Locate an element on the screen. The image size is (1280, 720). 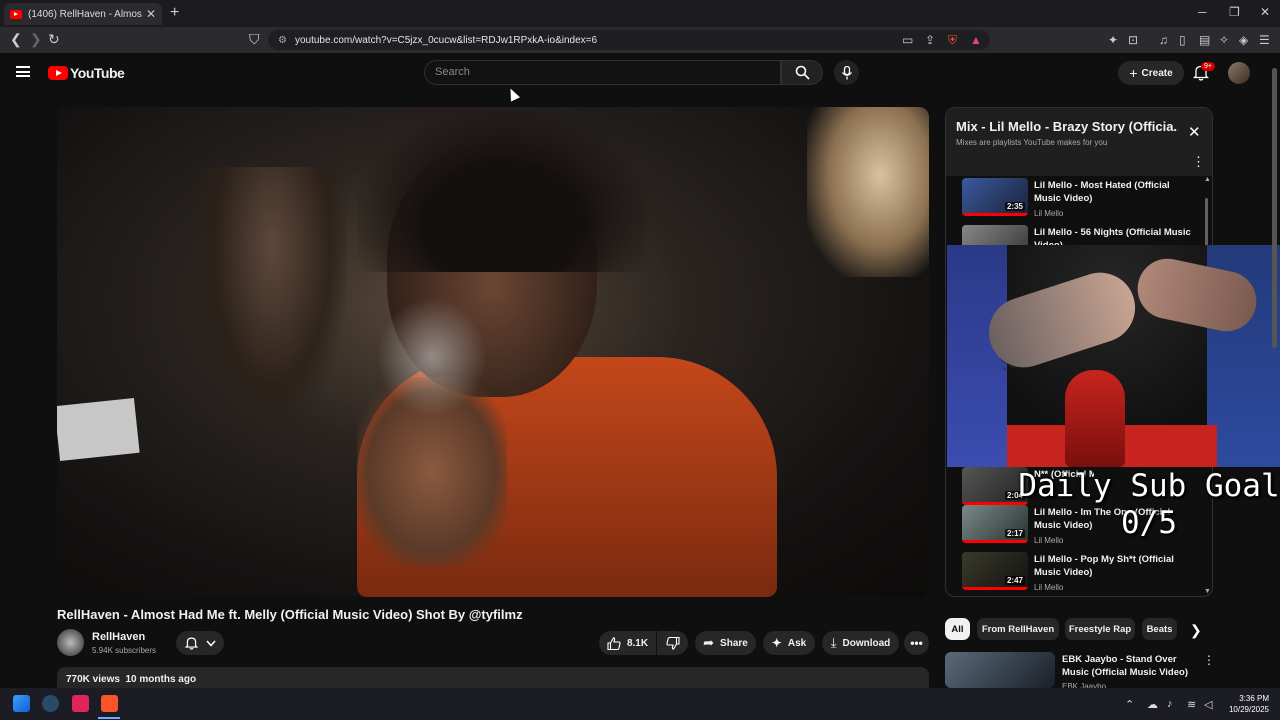
voice-search-button is located at coordinates (846, 72).